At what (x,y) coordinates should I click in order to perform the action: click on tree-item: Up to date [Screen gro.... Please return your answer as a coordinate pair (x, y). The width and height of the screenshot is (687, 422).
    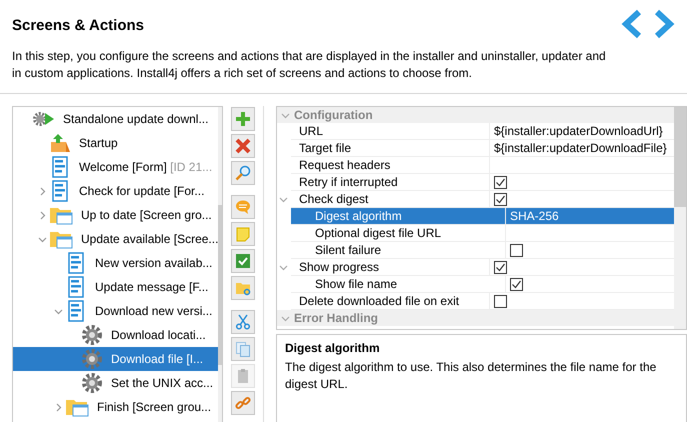
    Looking at the image, I should click on (115, 215).